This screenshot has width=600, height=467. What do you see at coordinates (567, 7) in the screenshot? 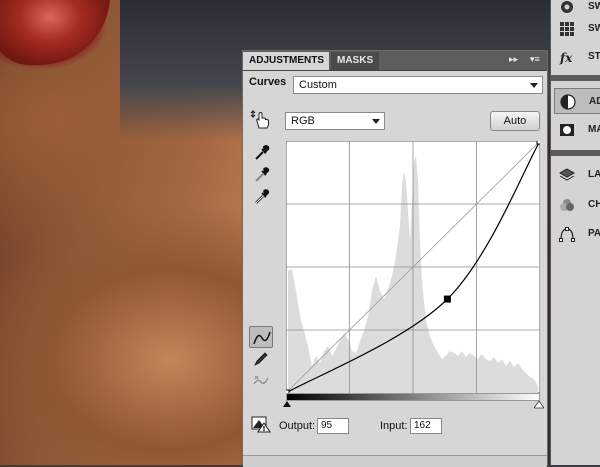
I see `swatches-icon` at bounding box center [567, 7].